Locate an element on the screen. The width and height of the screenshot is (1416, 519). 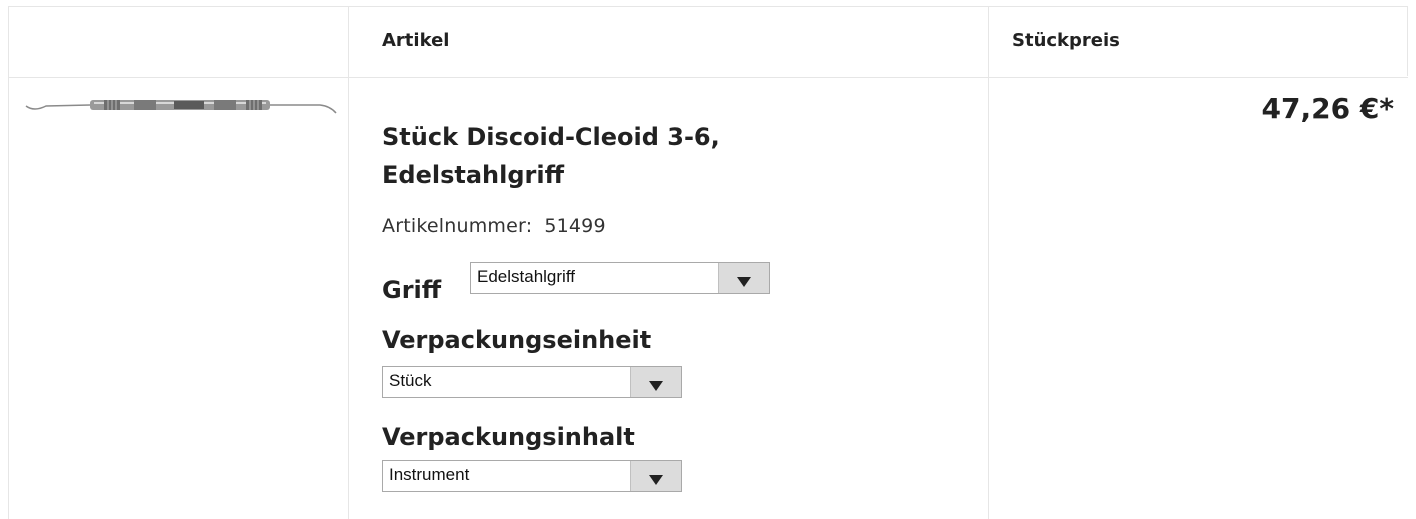
dental-instrument-image is located at coordinates (181, 106).